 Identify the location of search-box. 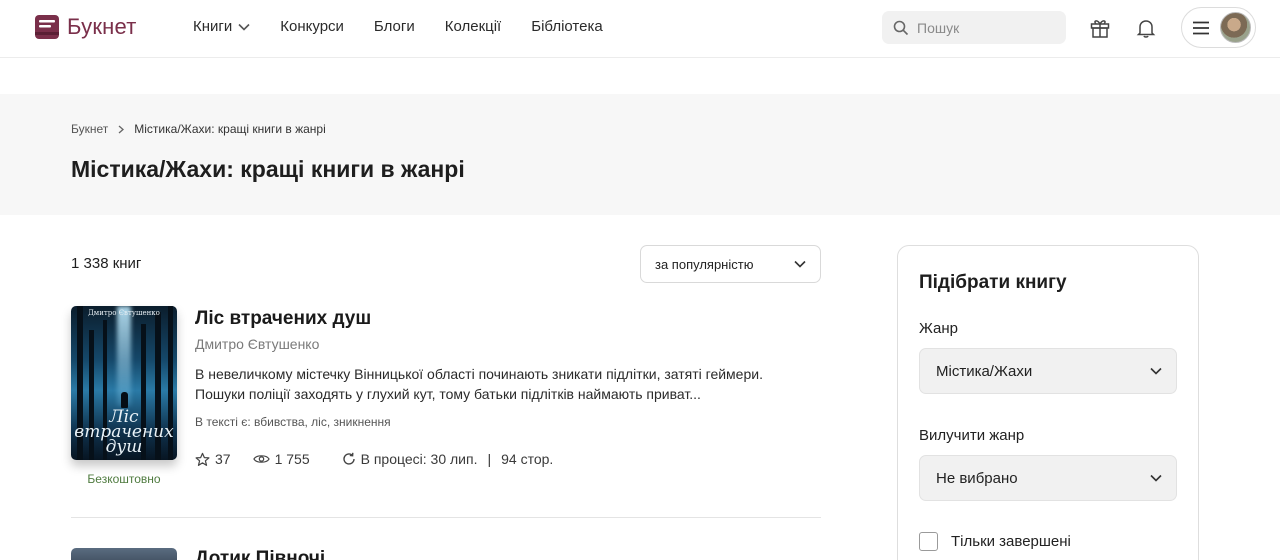
(974, 27).